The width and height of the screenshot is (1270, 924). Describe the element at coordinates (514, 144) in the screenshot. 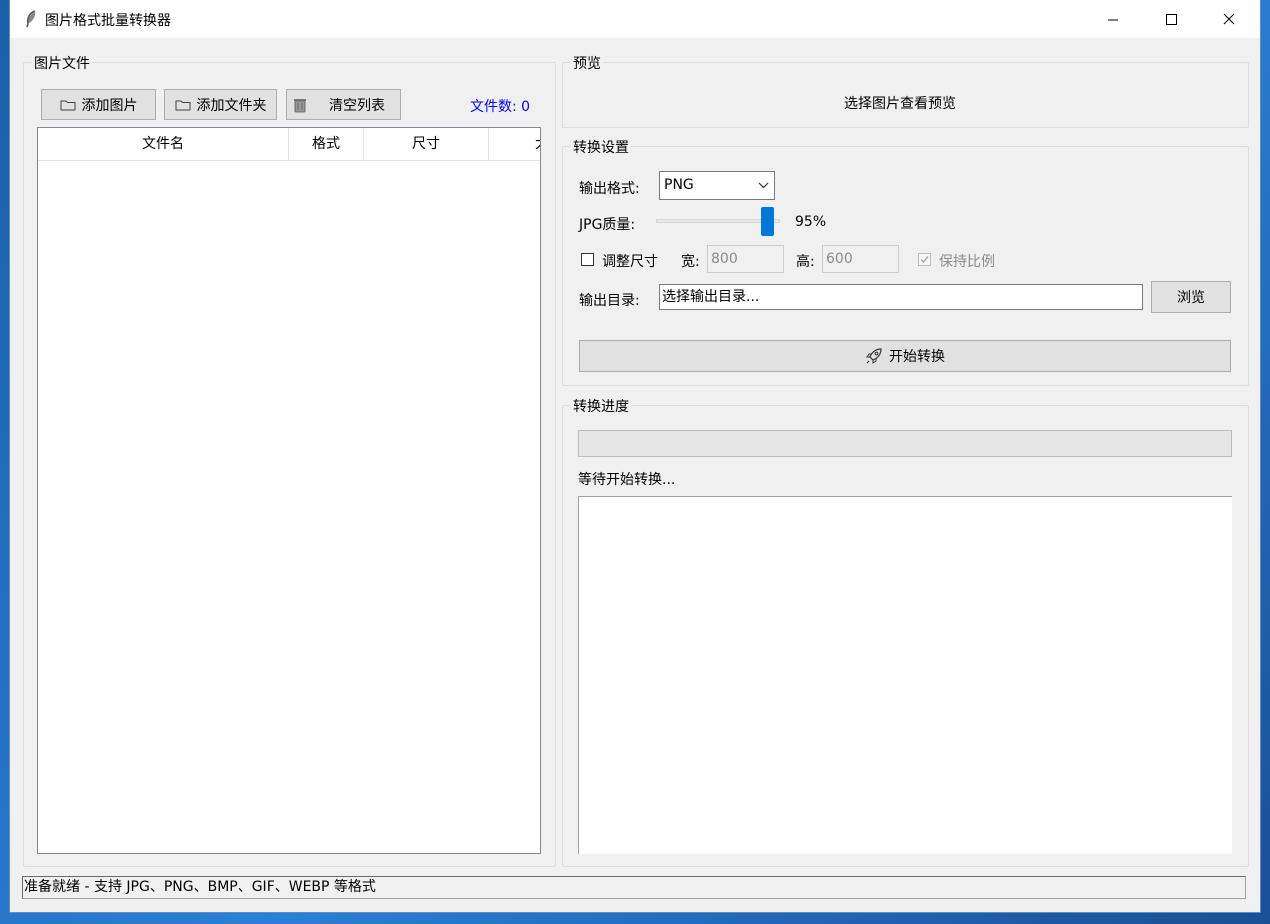

I see `column-header-filesize: 大小` at that location.